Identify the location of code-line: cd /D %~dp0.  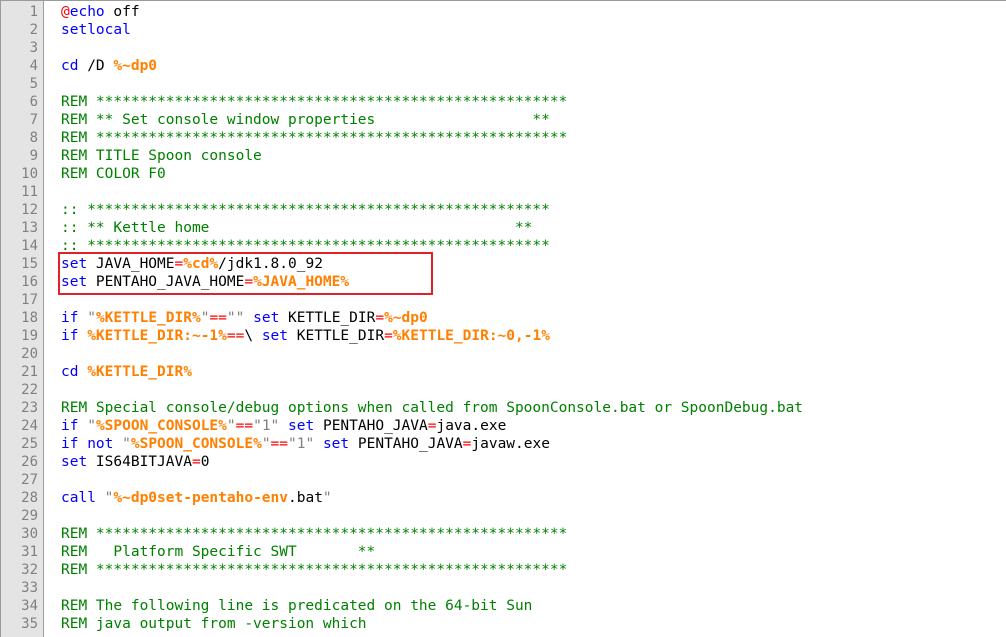
(525, 66).